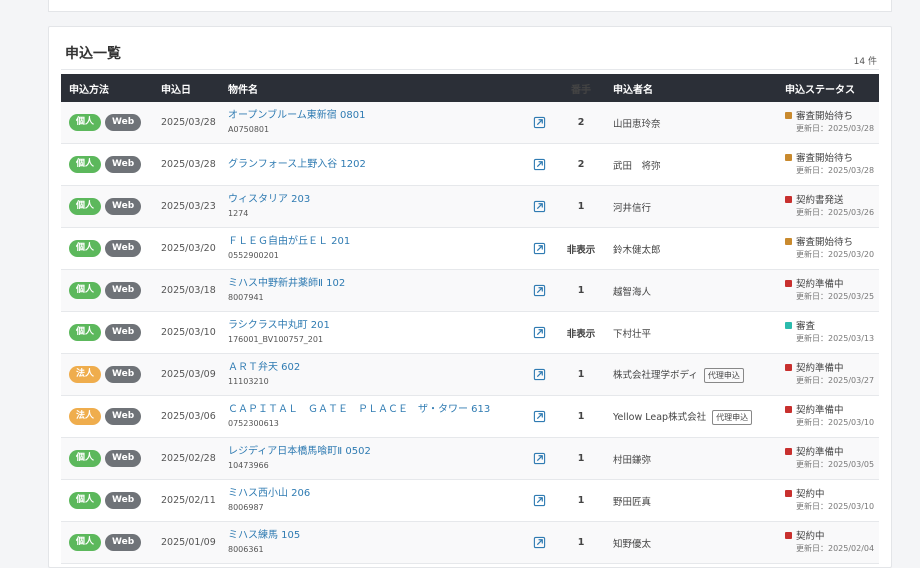  Describe the element at coordinates (107, 88) in the screenshot. I see `col-header-method: 申込方法` at that location.